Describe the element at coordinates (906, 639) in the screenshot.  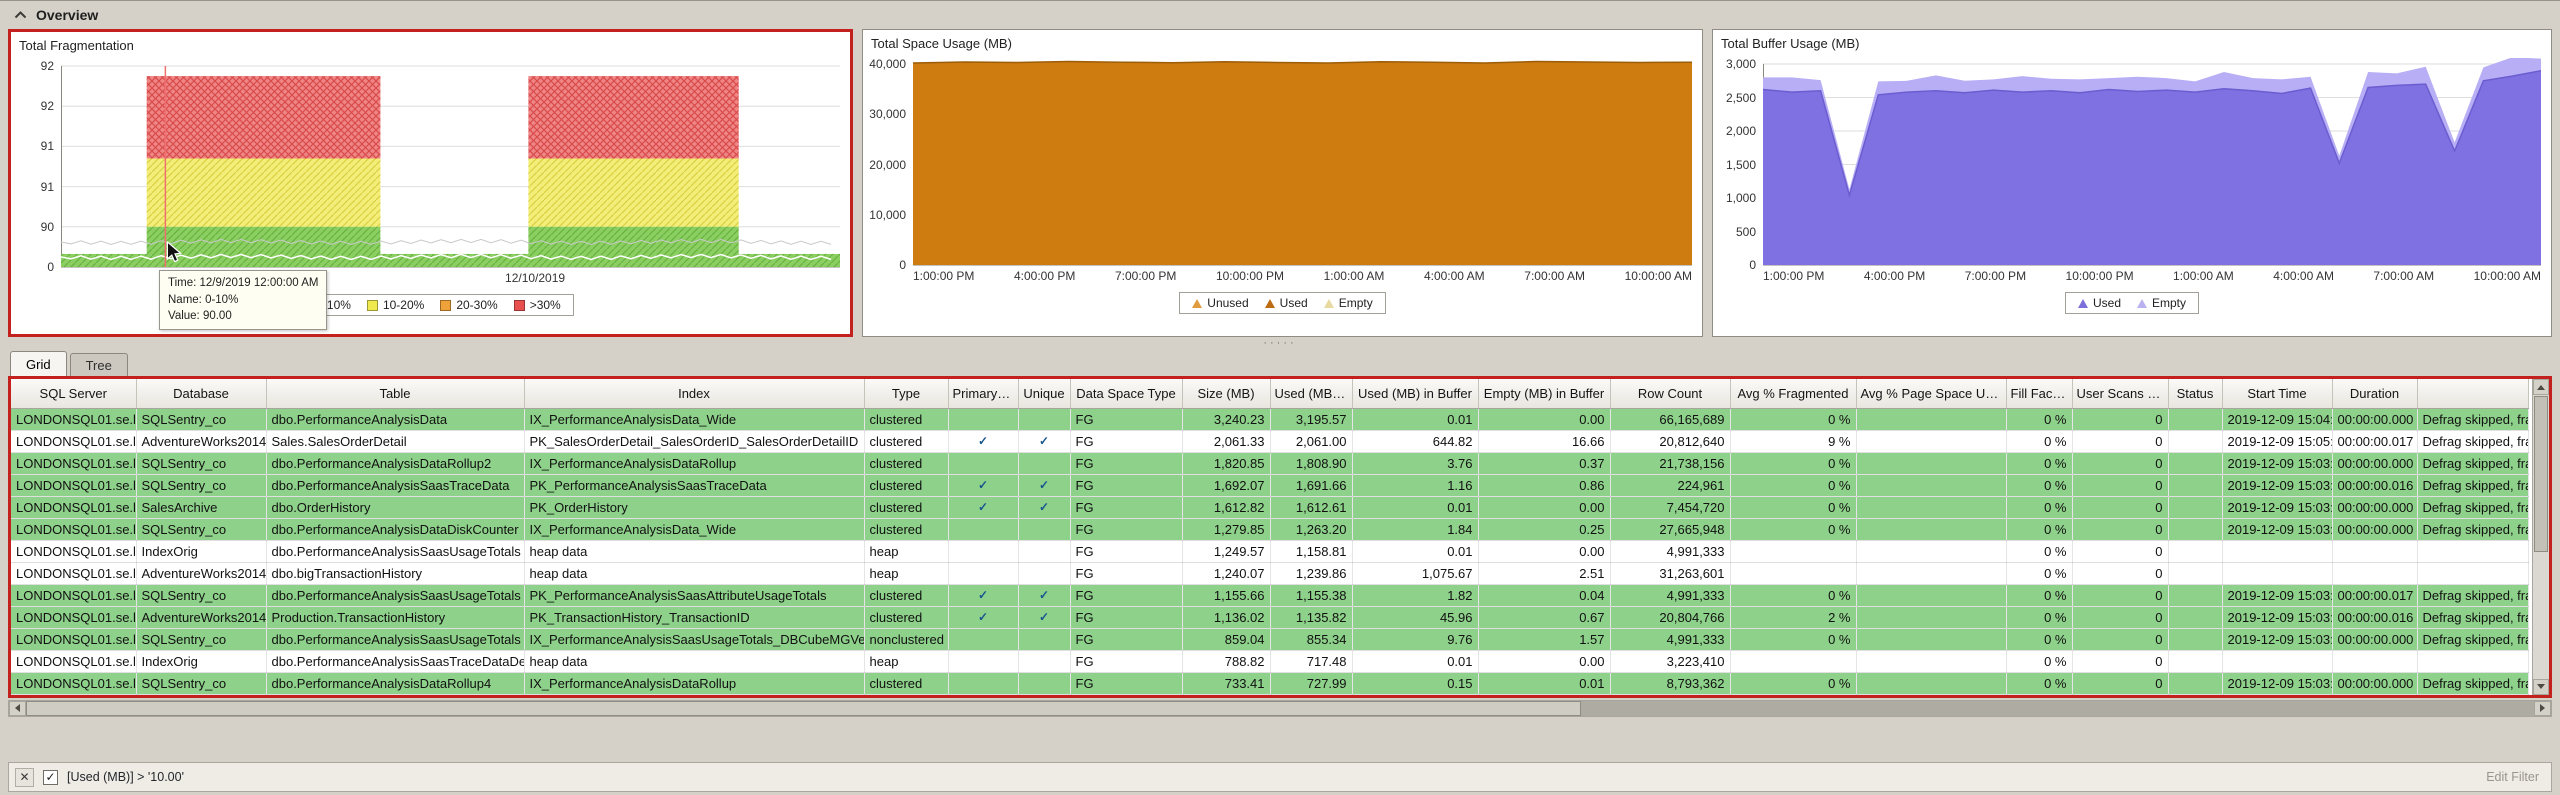
I see `cell-type: nonclustered` at that location.